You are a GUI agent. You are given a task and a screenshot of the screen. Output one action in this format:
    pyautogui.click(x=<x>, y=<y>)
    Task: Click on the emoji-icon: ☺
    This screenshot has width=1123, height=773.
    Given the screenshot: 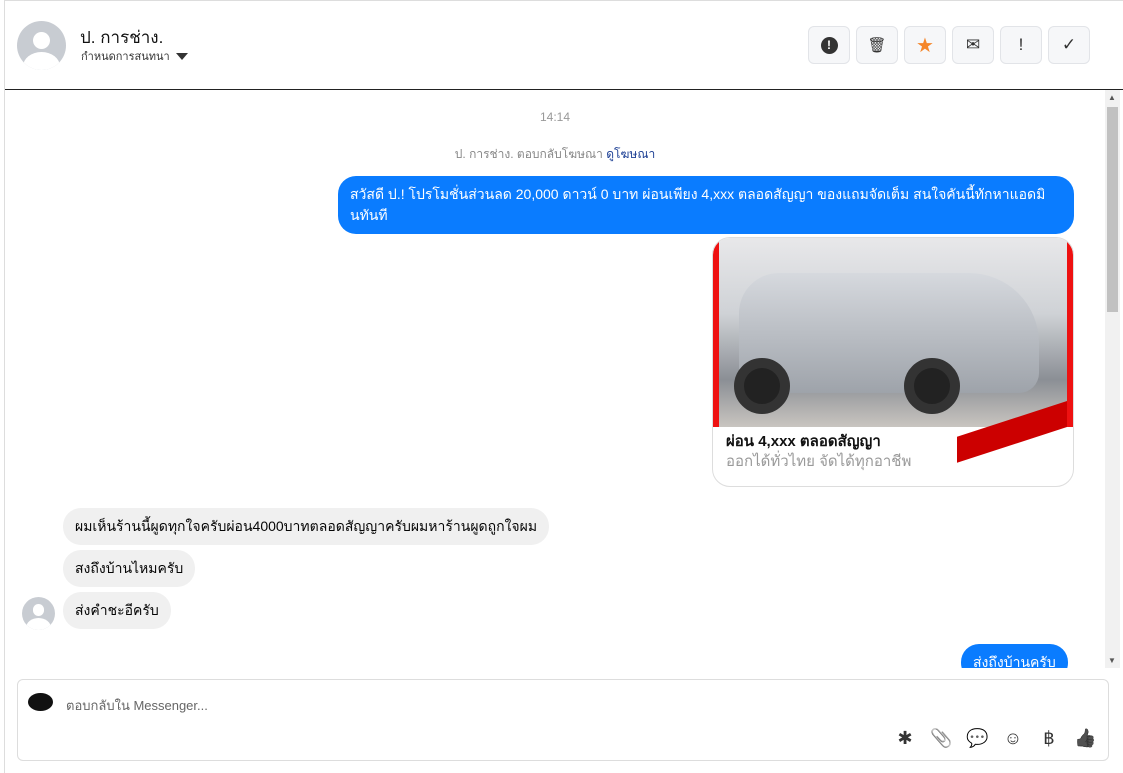 What is the action you would take?
    pyautogui.click(x=1013, y=738)
    